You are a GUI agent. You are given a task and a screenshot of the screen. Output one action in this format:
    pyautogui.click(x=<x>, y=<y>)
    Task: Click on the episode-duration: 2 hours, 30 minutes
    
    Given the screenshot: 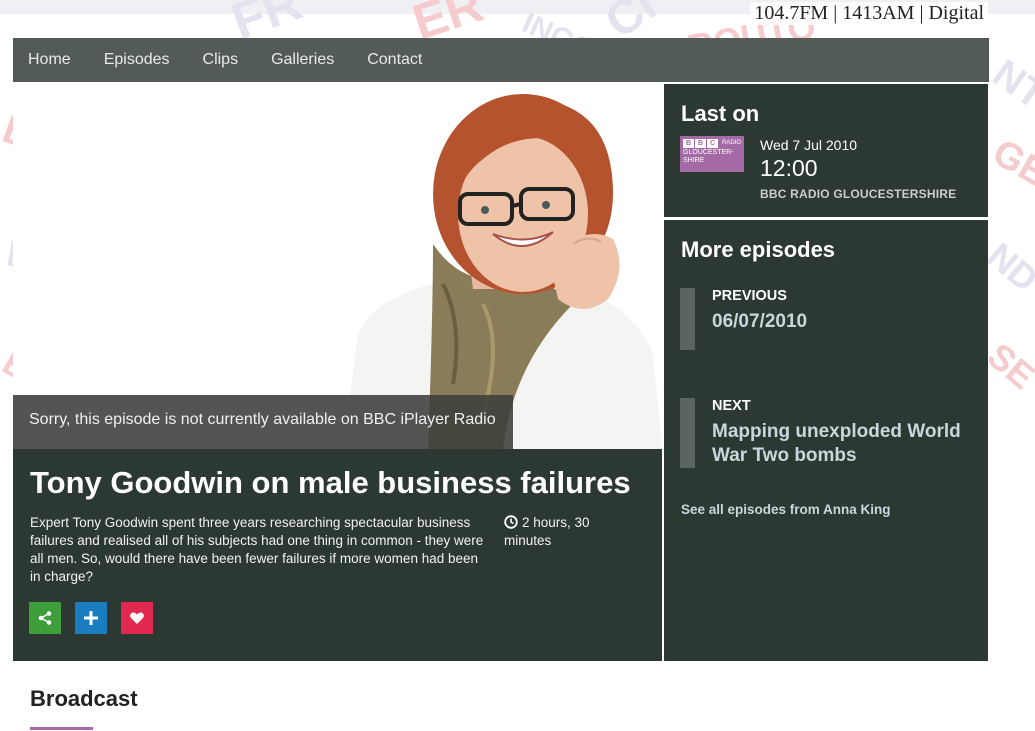 What is the action you would take?
    pyautogui.click(x=559, y=532)
    